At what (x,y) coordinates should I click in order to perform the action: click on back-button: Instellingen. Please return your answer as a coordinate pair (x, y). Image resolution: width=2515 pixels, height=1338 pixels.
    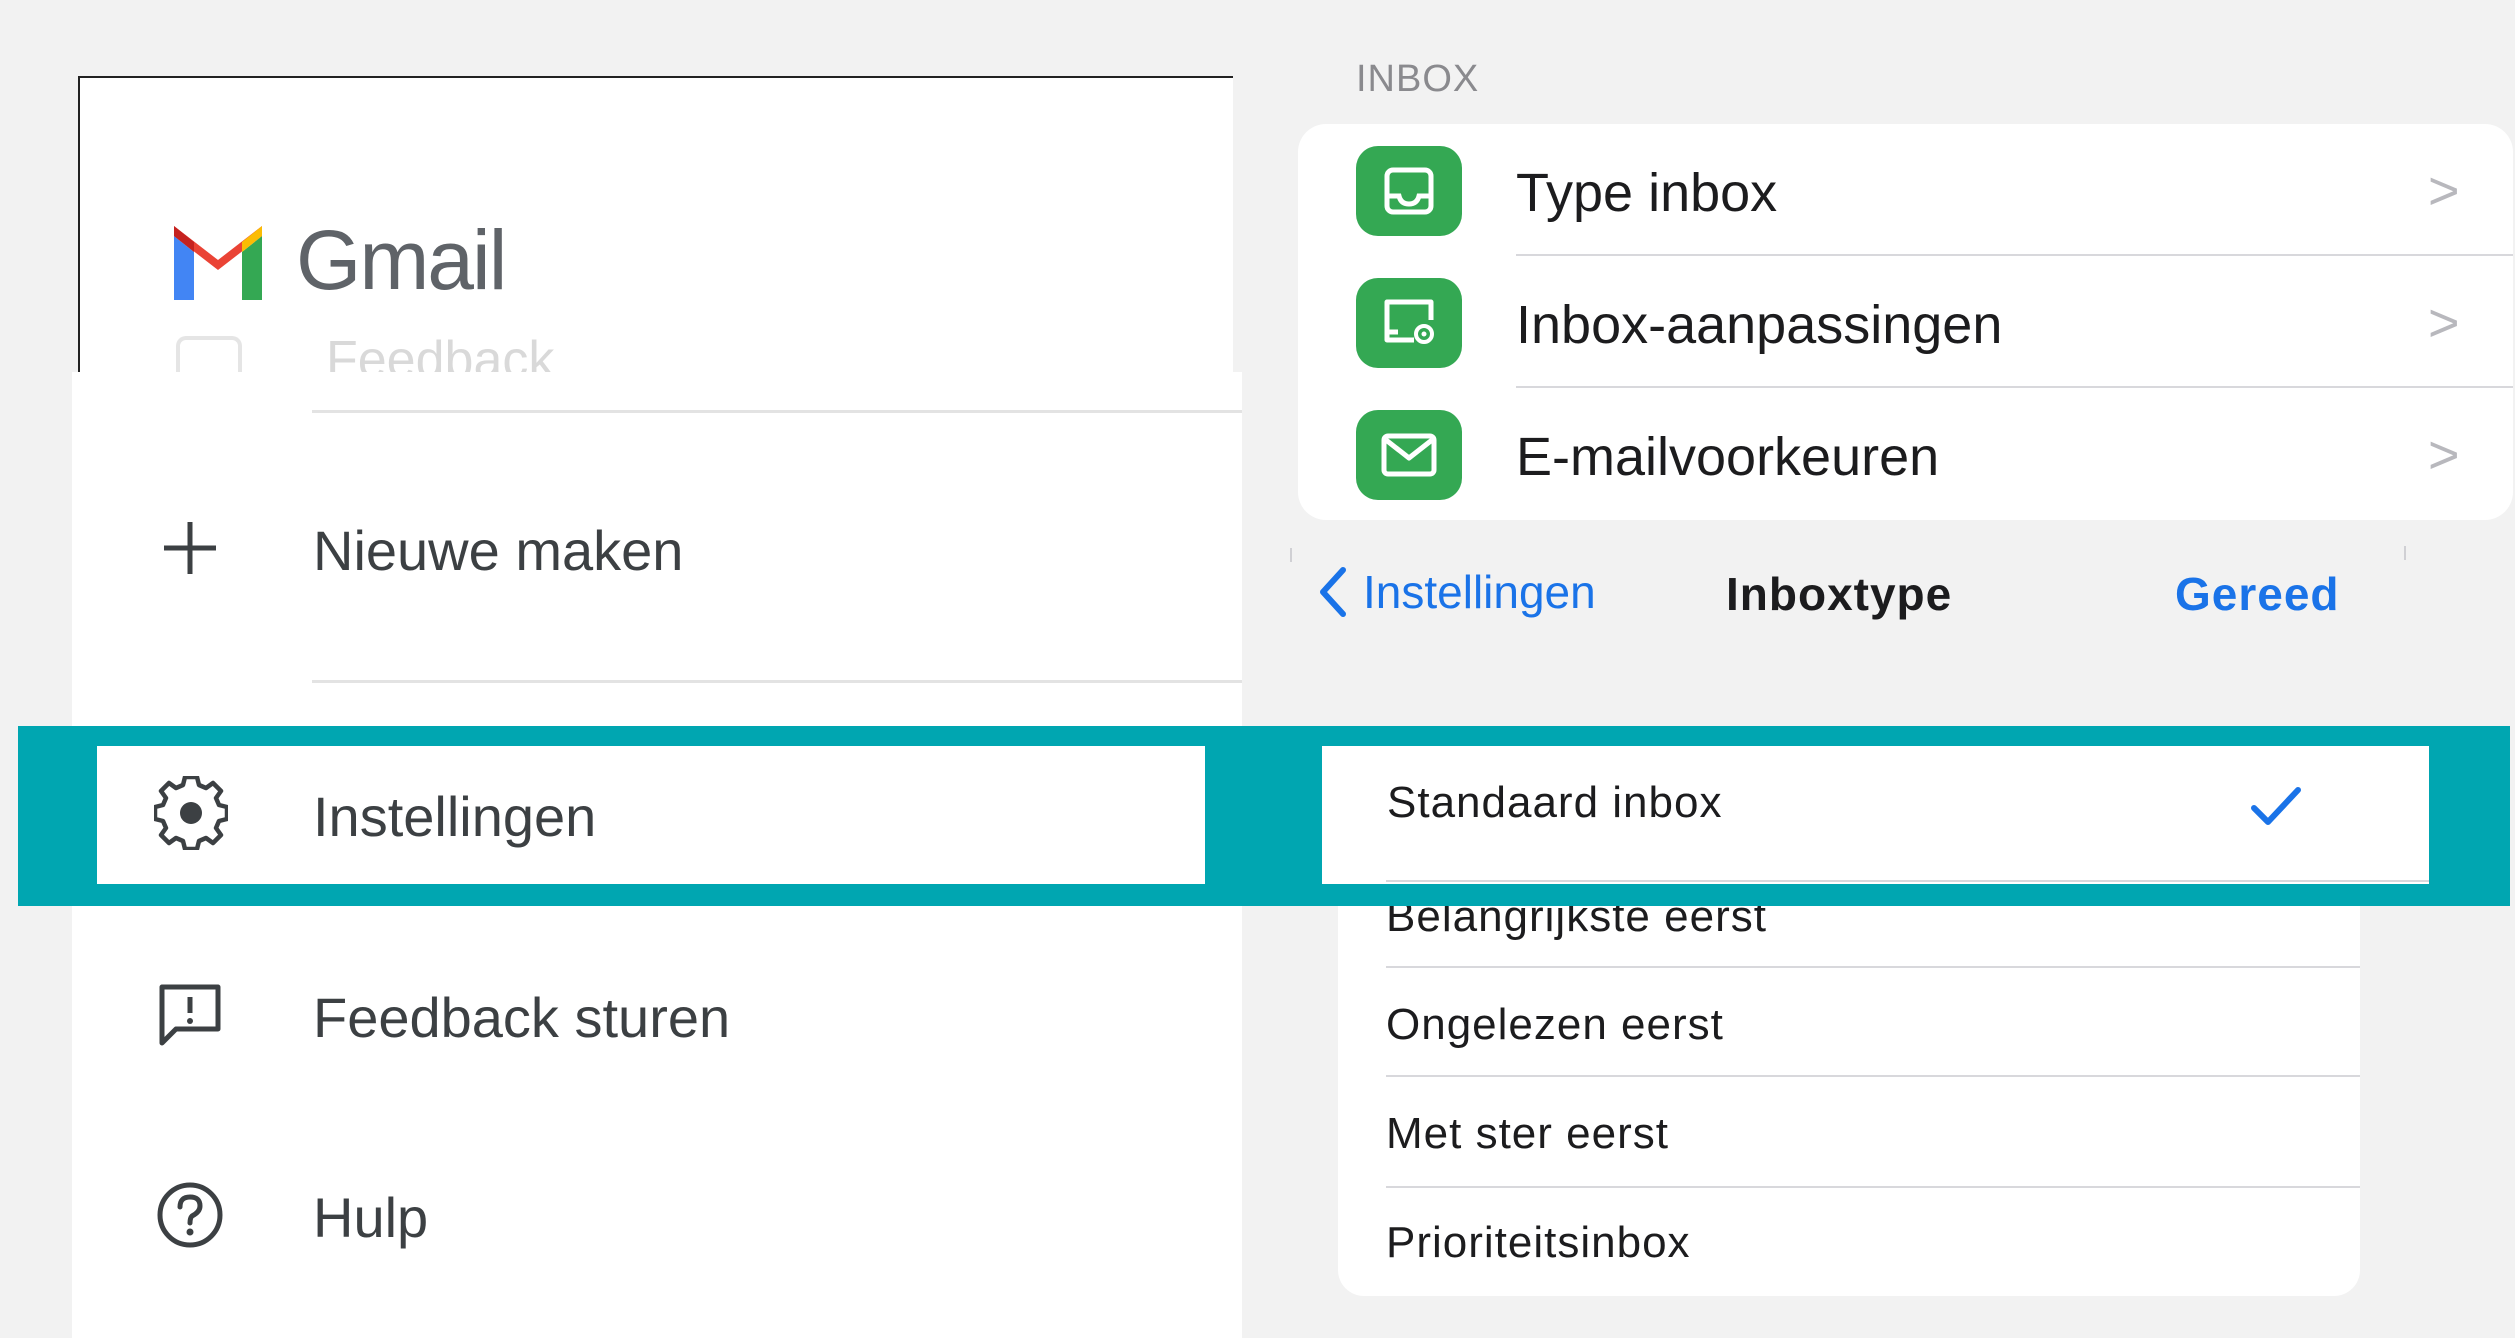
    Looking at the image, I should click on (1455, 592).